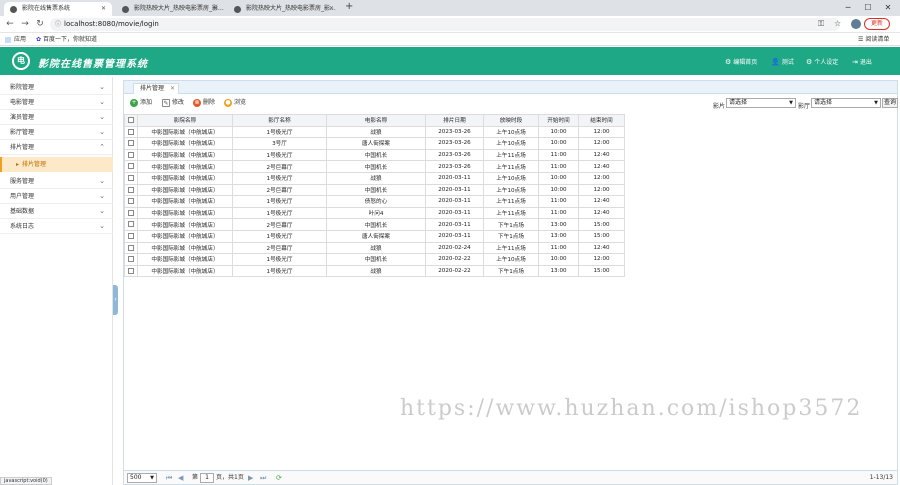 The height and width of the screenshot is (485, 900). What do you see at coordinates (10, 24) in the screenshot?
I see `back-icon: ←` at bounding box center [10, 24].